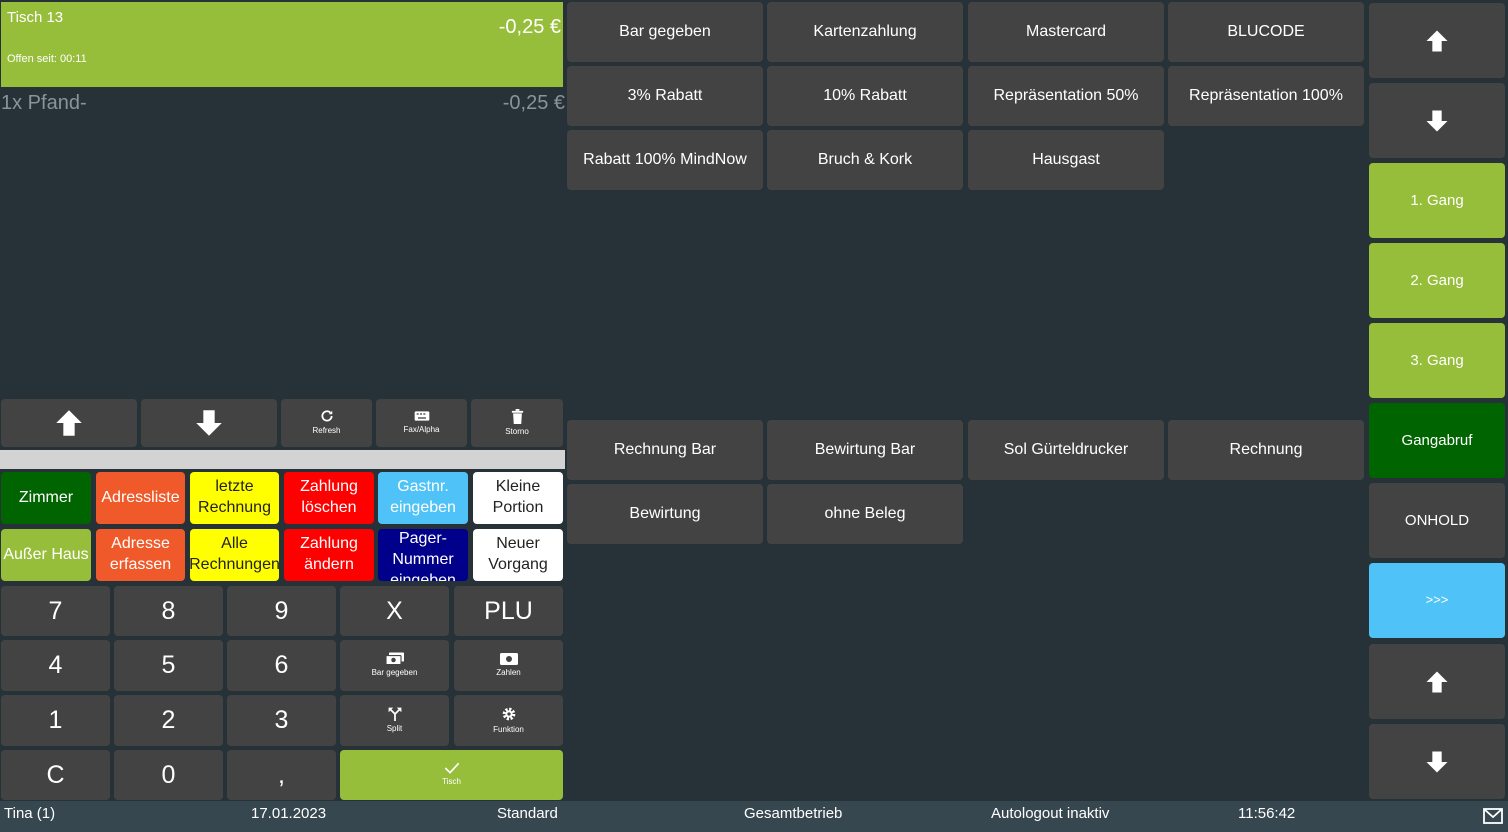 This screenshot has height=832, width=1508. I want to click on zahlung-aendern-button: Zahlung ändern, so click(329, 555).